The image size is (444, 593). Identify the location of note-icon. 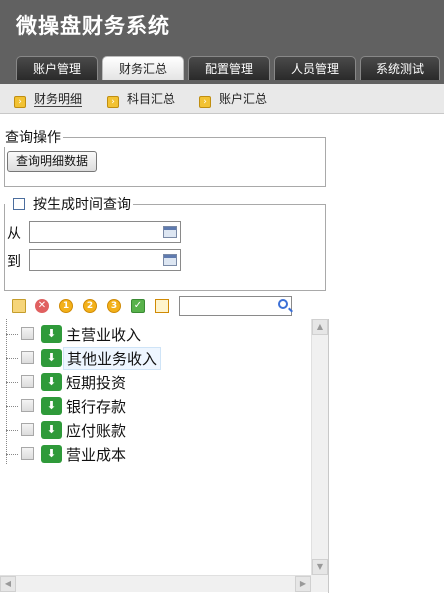
(162, 306).